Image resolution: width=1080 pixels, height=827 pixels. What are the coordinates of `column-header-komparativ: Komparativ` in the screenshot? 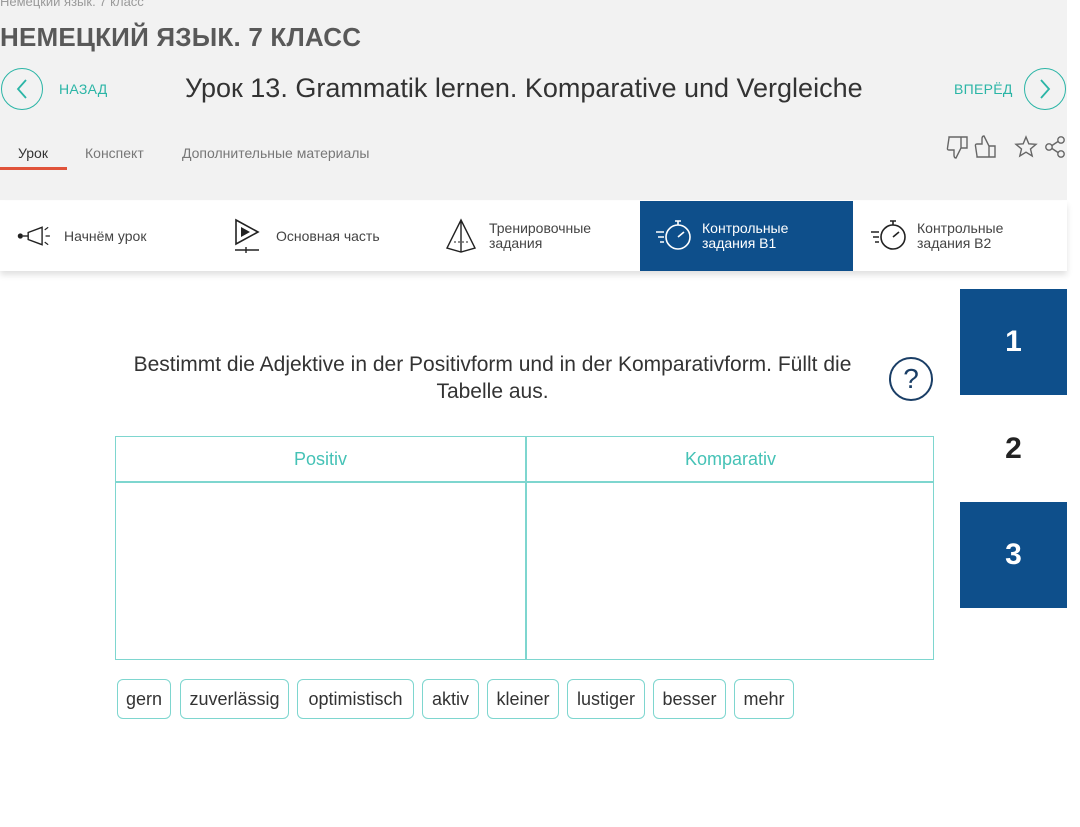 It's located at (730, 458).